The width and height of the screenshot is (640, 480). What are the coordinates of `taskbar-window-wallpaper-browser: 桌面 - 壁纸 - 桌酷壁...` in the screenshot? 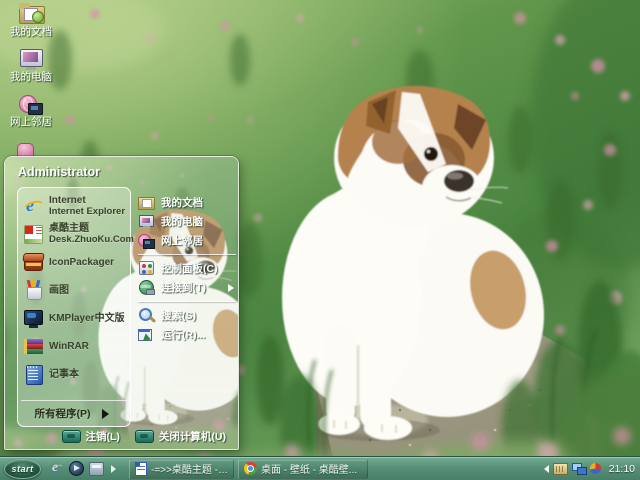 It's located at (303, 468).